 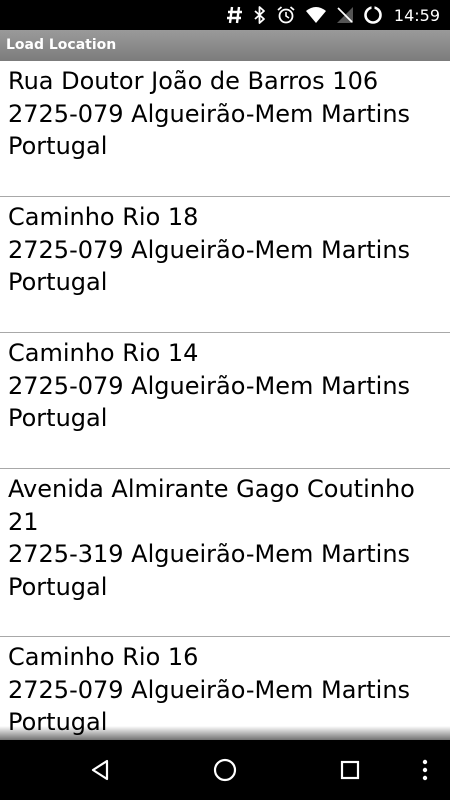 I want to click on bluetooth-icon, so click(x=260, y=15).